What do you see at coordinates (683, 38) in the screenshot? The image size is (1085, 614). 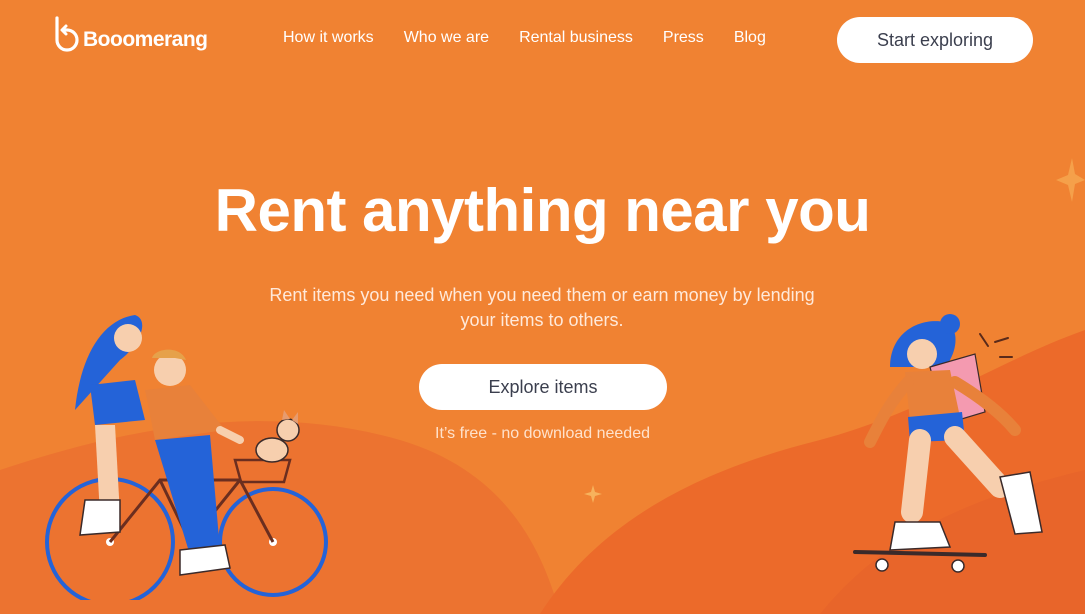 I see `nav-press: Press` at bounding box center [683, 38].